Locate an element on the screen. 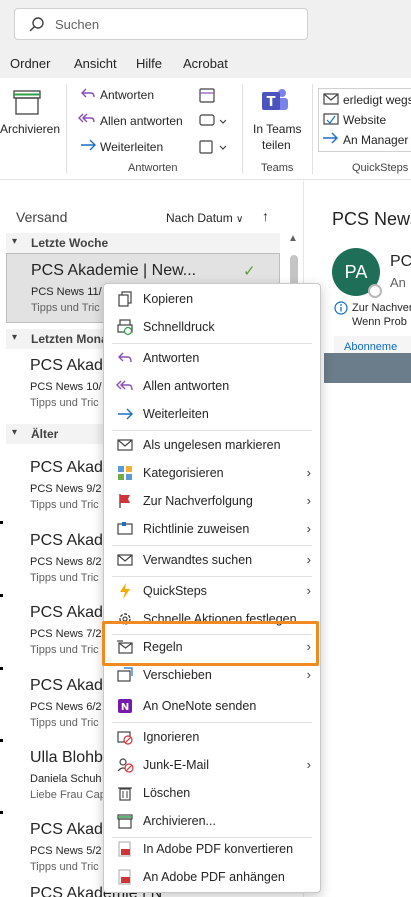 The width and height of the screenshot is (411, 897). envelope-icon is located at coordinates (125, 445).